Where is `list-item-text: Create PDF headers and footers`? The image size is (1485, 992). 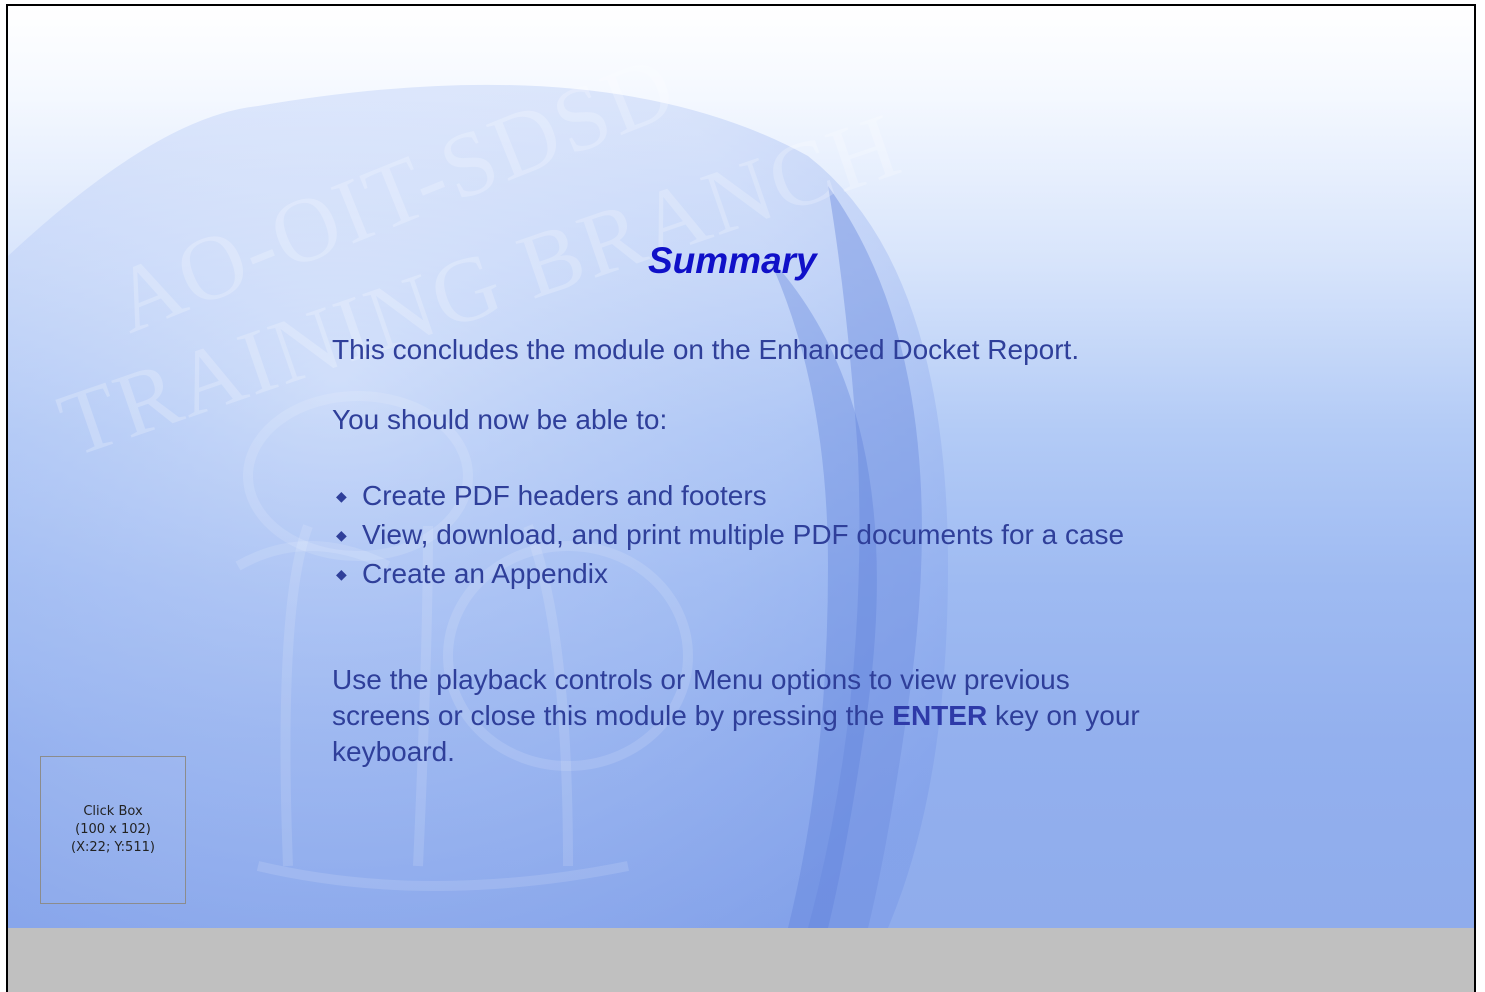 list-item-text: Create PDF headers and footers is located at coordinates (564, 495).